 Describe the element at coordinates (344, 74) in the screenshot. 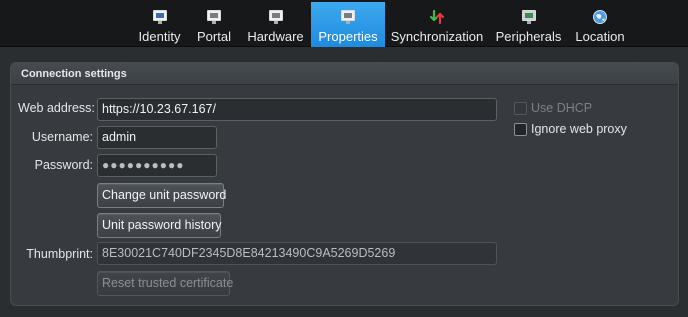

I see `section-title: Connection settings` at that location.